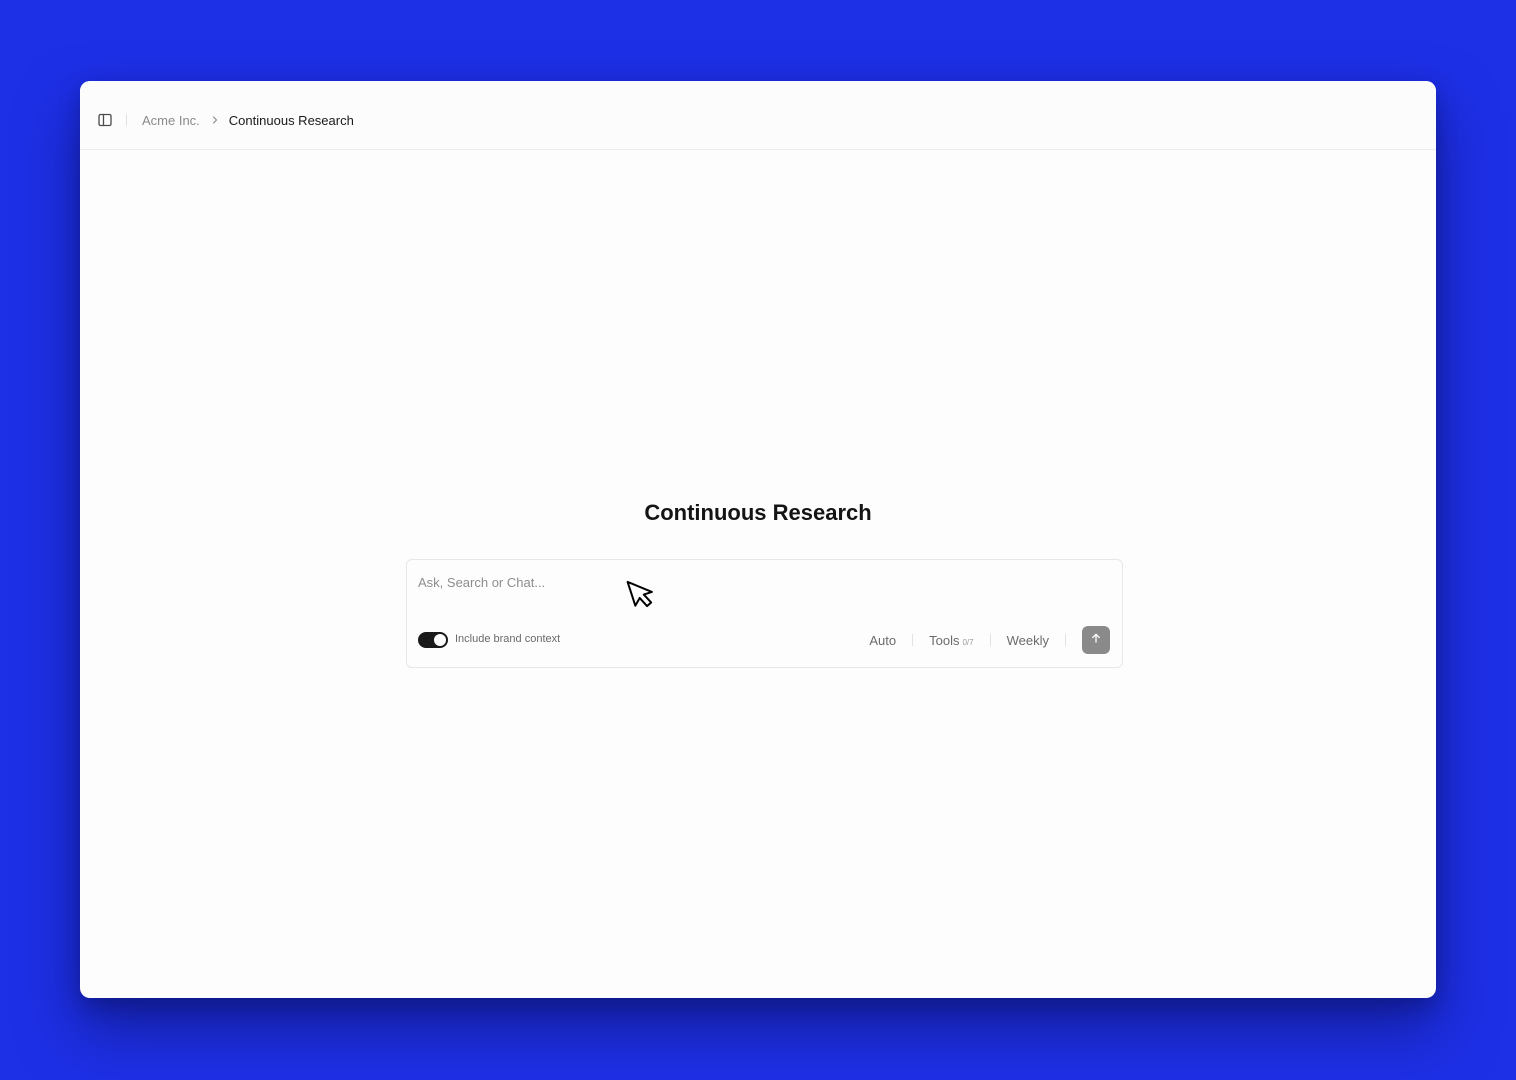  What do you see at coordinates (433, 640) in the screenshot?
I see `brand-context-toggle` at bounding box center [433, 640].